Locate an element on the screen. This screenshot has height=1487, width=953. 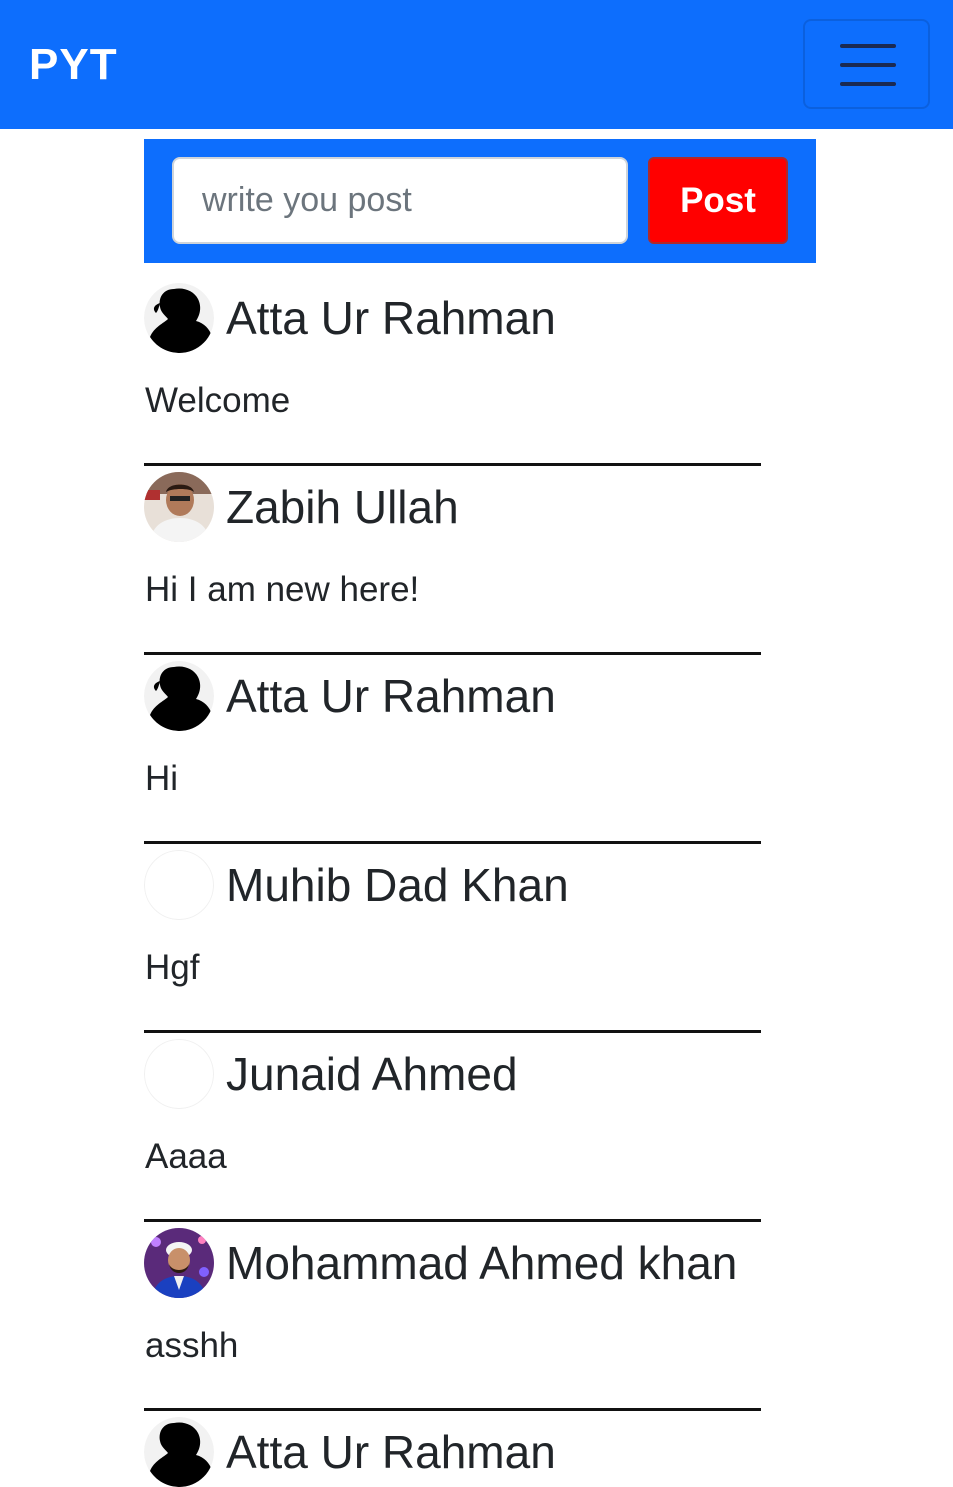
post-author: Mohammad Ahmed khan is located at coordinates (481, 1263).